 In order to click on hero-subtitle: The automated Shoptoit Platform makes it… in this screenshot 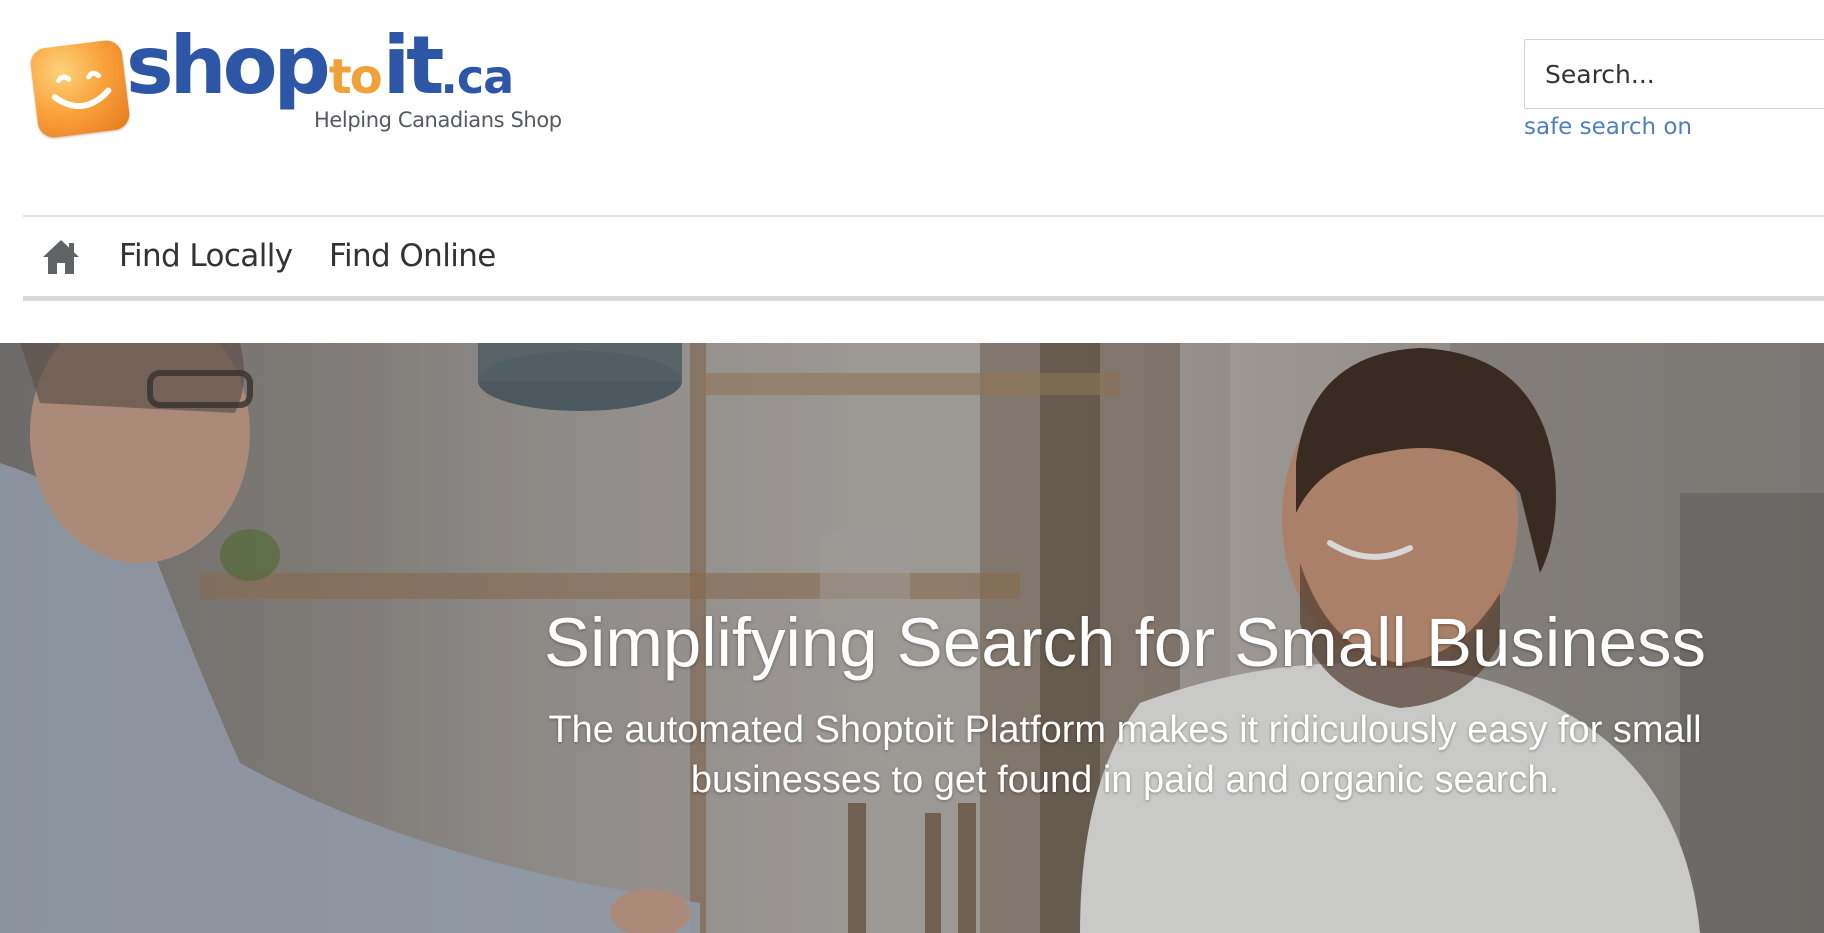, I will do `click(1125, 755)`.